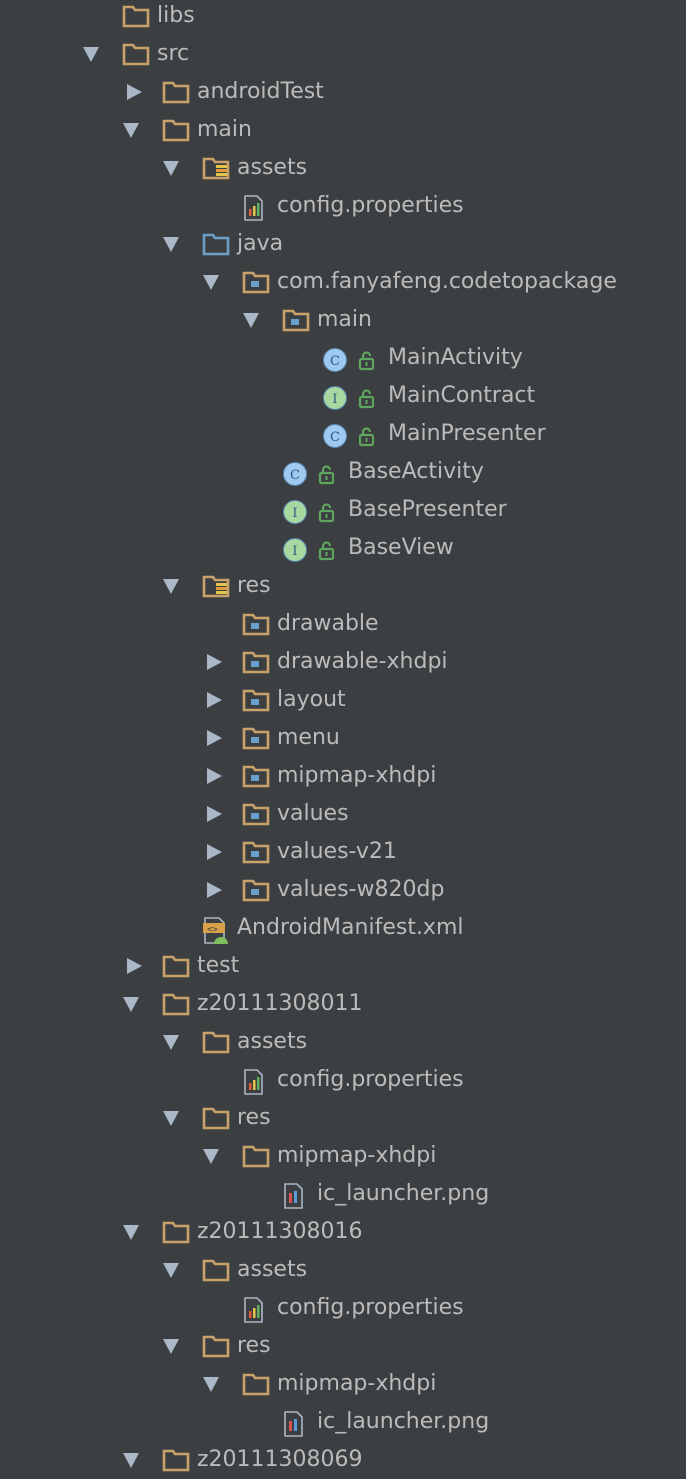  I want to click on tree-item-label: ic_launcher.png, so click(403, 1193).